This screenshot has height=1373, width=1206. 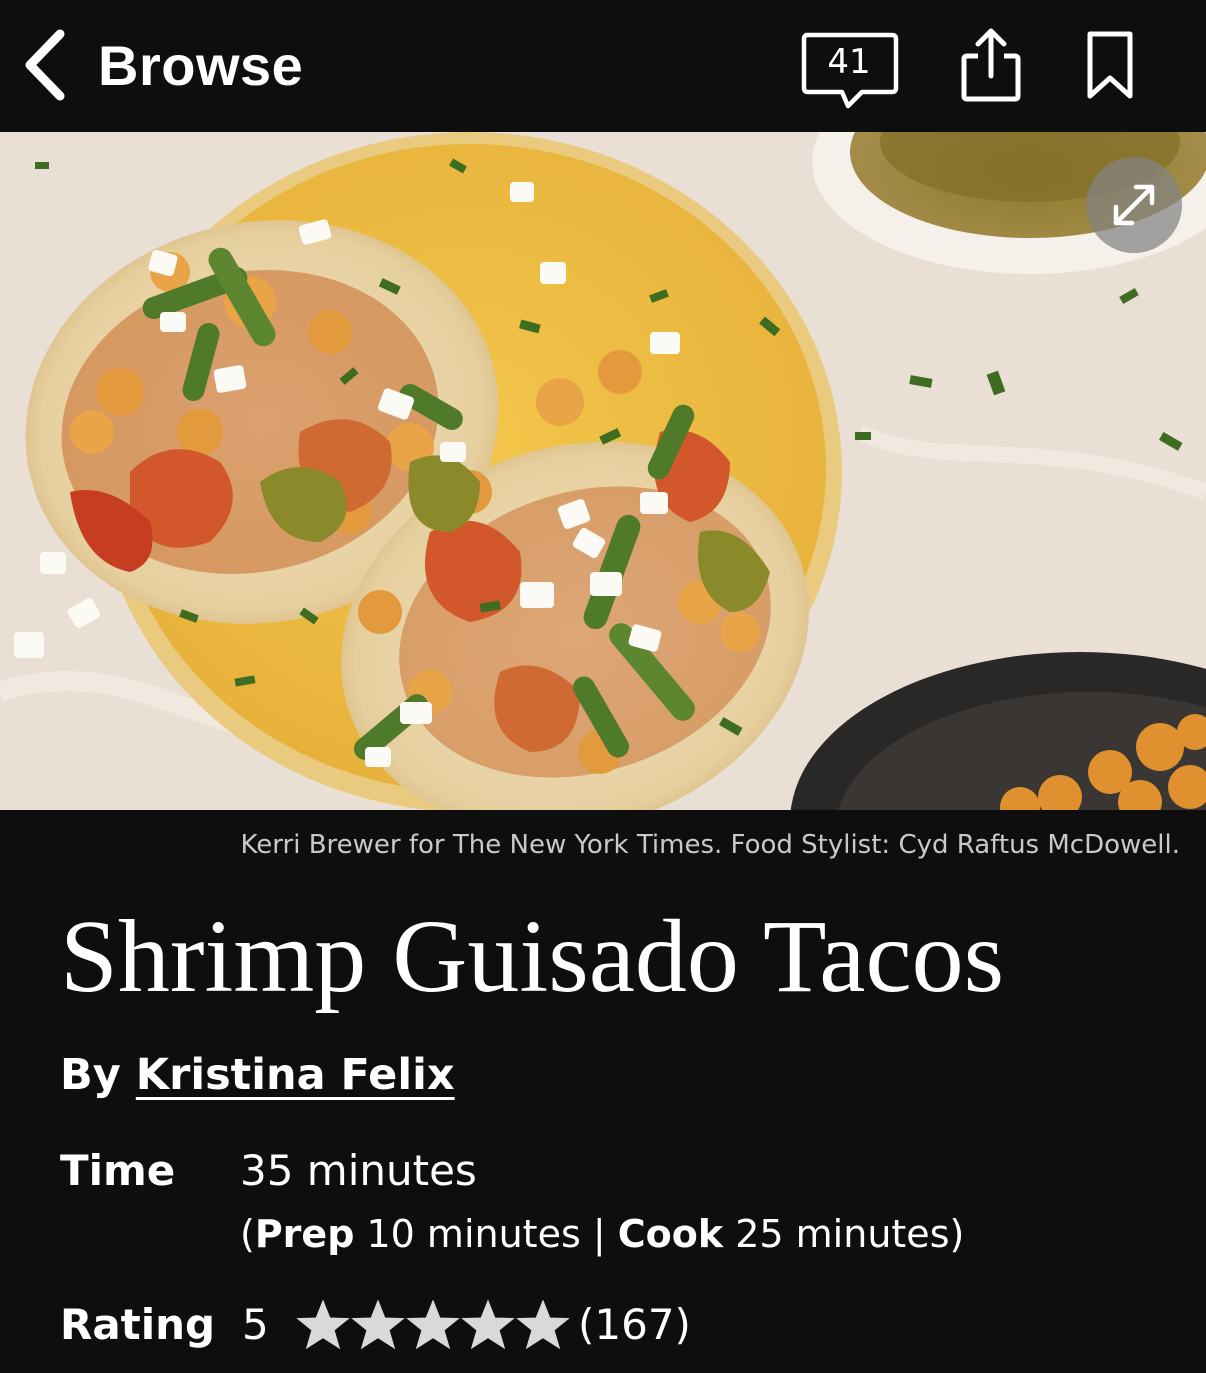 I want to click on paren-open: (, so click(x=247, y=1234).